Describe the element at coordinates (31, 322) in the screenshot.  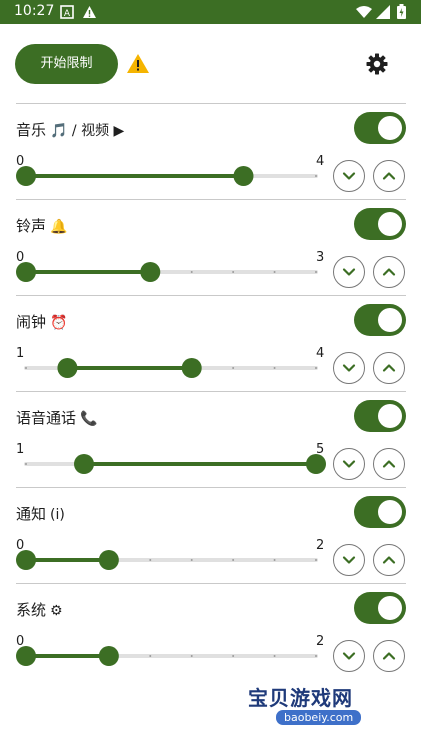
I see `channel-name: 闹钟` at that location.